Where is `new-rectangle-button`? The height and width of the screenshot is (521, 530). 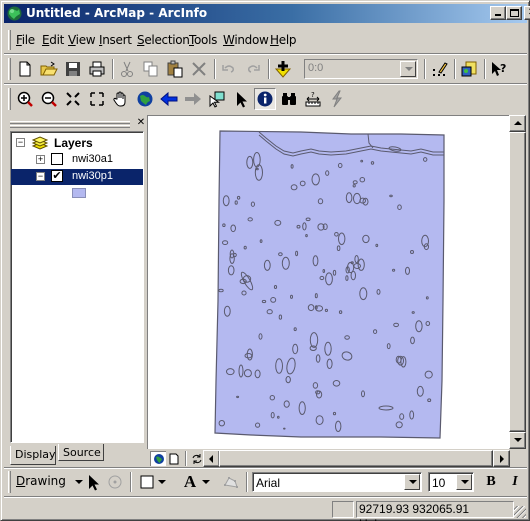
new-rectangle-button is located at coordinates (147, 482).